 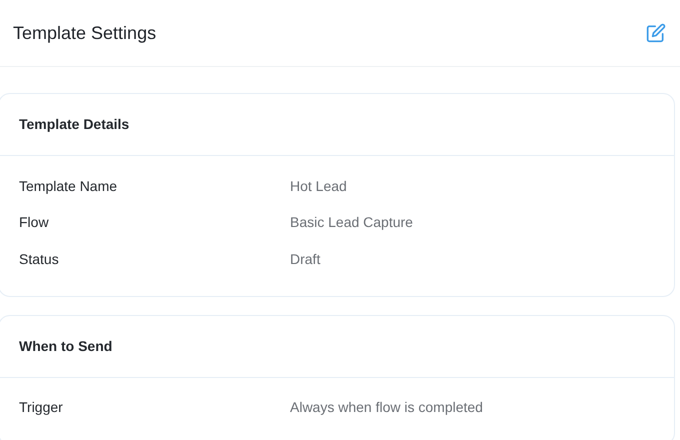 I want to click on edit-icon, so click(x=656, y=33).